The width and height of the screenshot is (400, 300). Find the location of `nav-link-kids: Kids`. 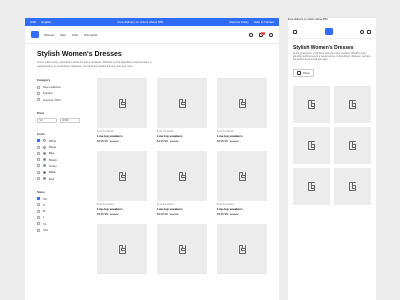

nav-link-kids: Kids is located at coordinates (75, 35).